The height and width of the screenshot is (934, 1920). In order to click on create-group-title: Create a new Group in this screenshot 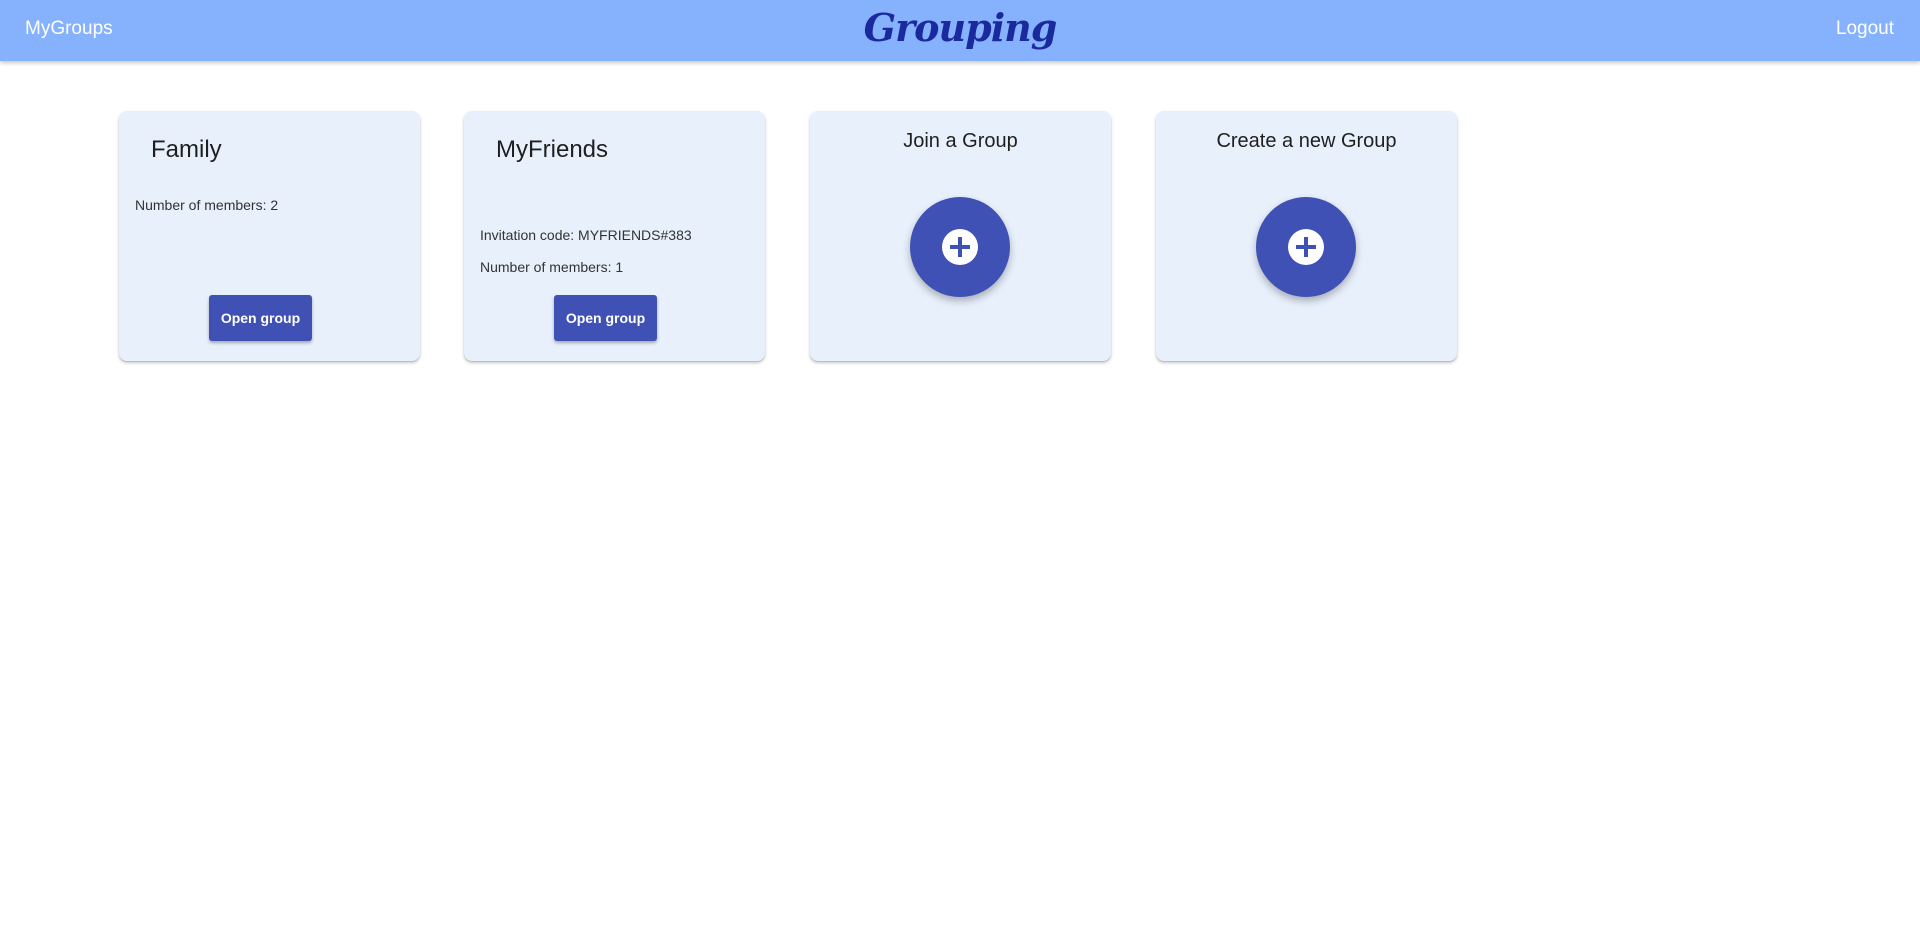, I will do `click(1306, 141)`.